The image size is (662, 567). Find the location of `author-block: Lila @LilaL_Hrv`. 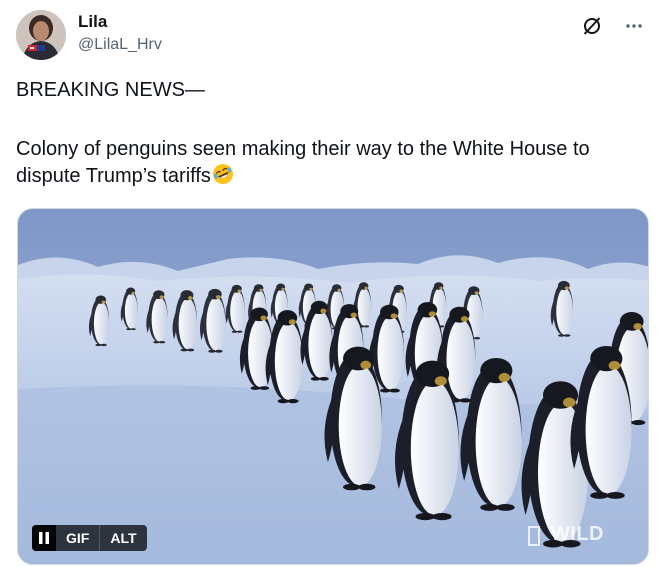

author-block: Lila @LilaL_Hrv is located at coordinates (120, 34).